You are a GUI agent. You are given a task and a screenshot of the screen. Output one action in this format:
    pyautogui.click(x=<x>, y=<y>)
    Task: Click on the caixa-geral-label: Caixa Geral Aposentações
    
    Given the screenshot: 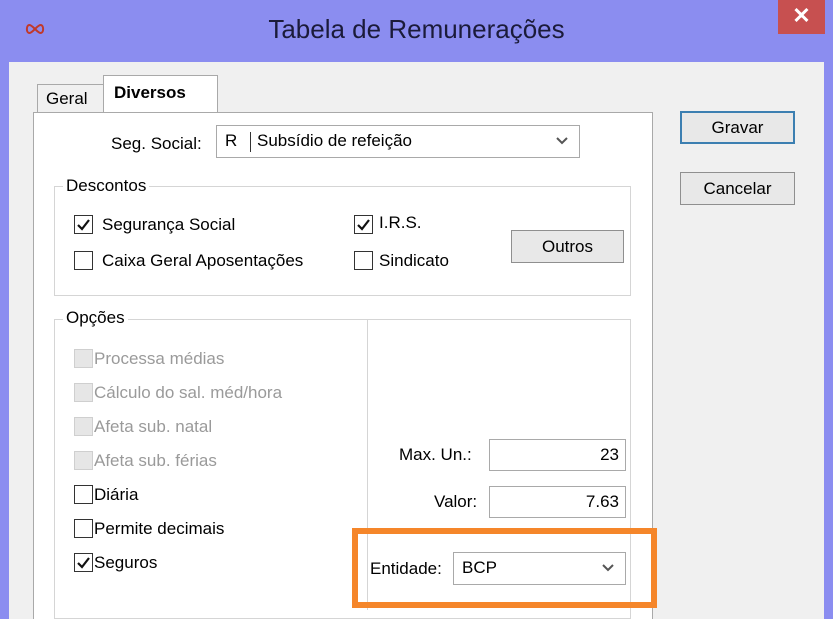 What is the action you would take?
    pyautogui.click(x=203, y=260)
    